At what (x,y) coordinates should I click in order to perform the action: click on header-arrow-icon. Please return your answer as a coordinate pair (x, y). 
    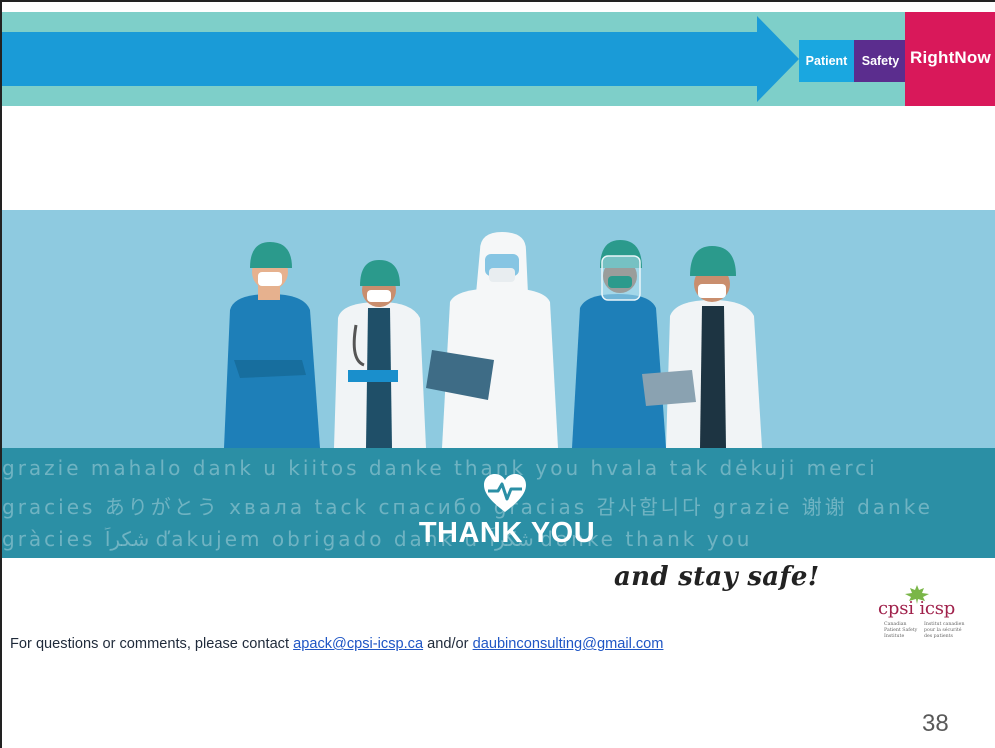
    Looking at the image, I should click on (400, 59).